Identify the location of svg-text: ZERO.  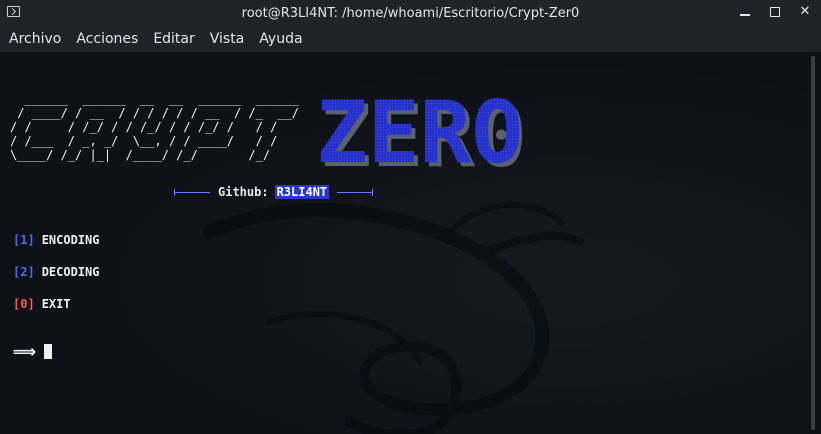
(419, 130).